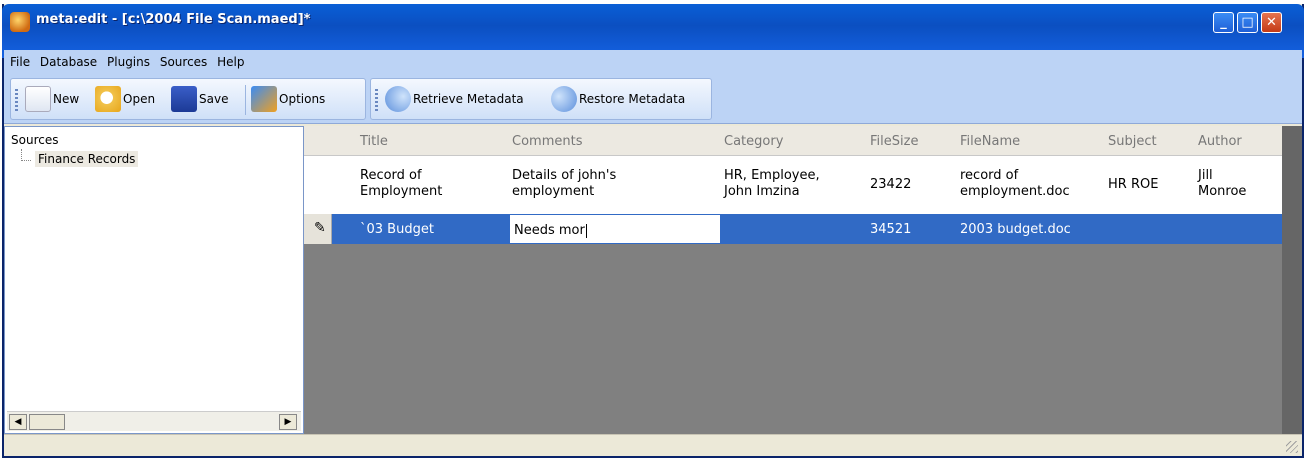 The image size is (1311, 458). I want to click on retrieve-metadata-label: Retrieve Metadata, so click(468, 99).